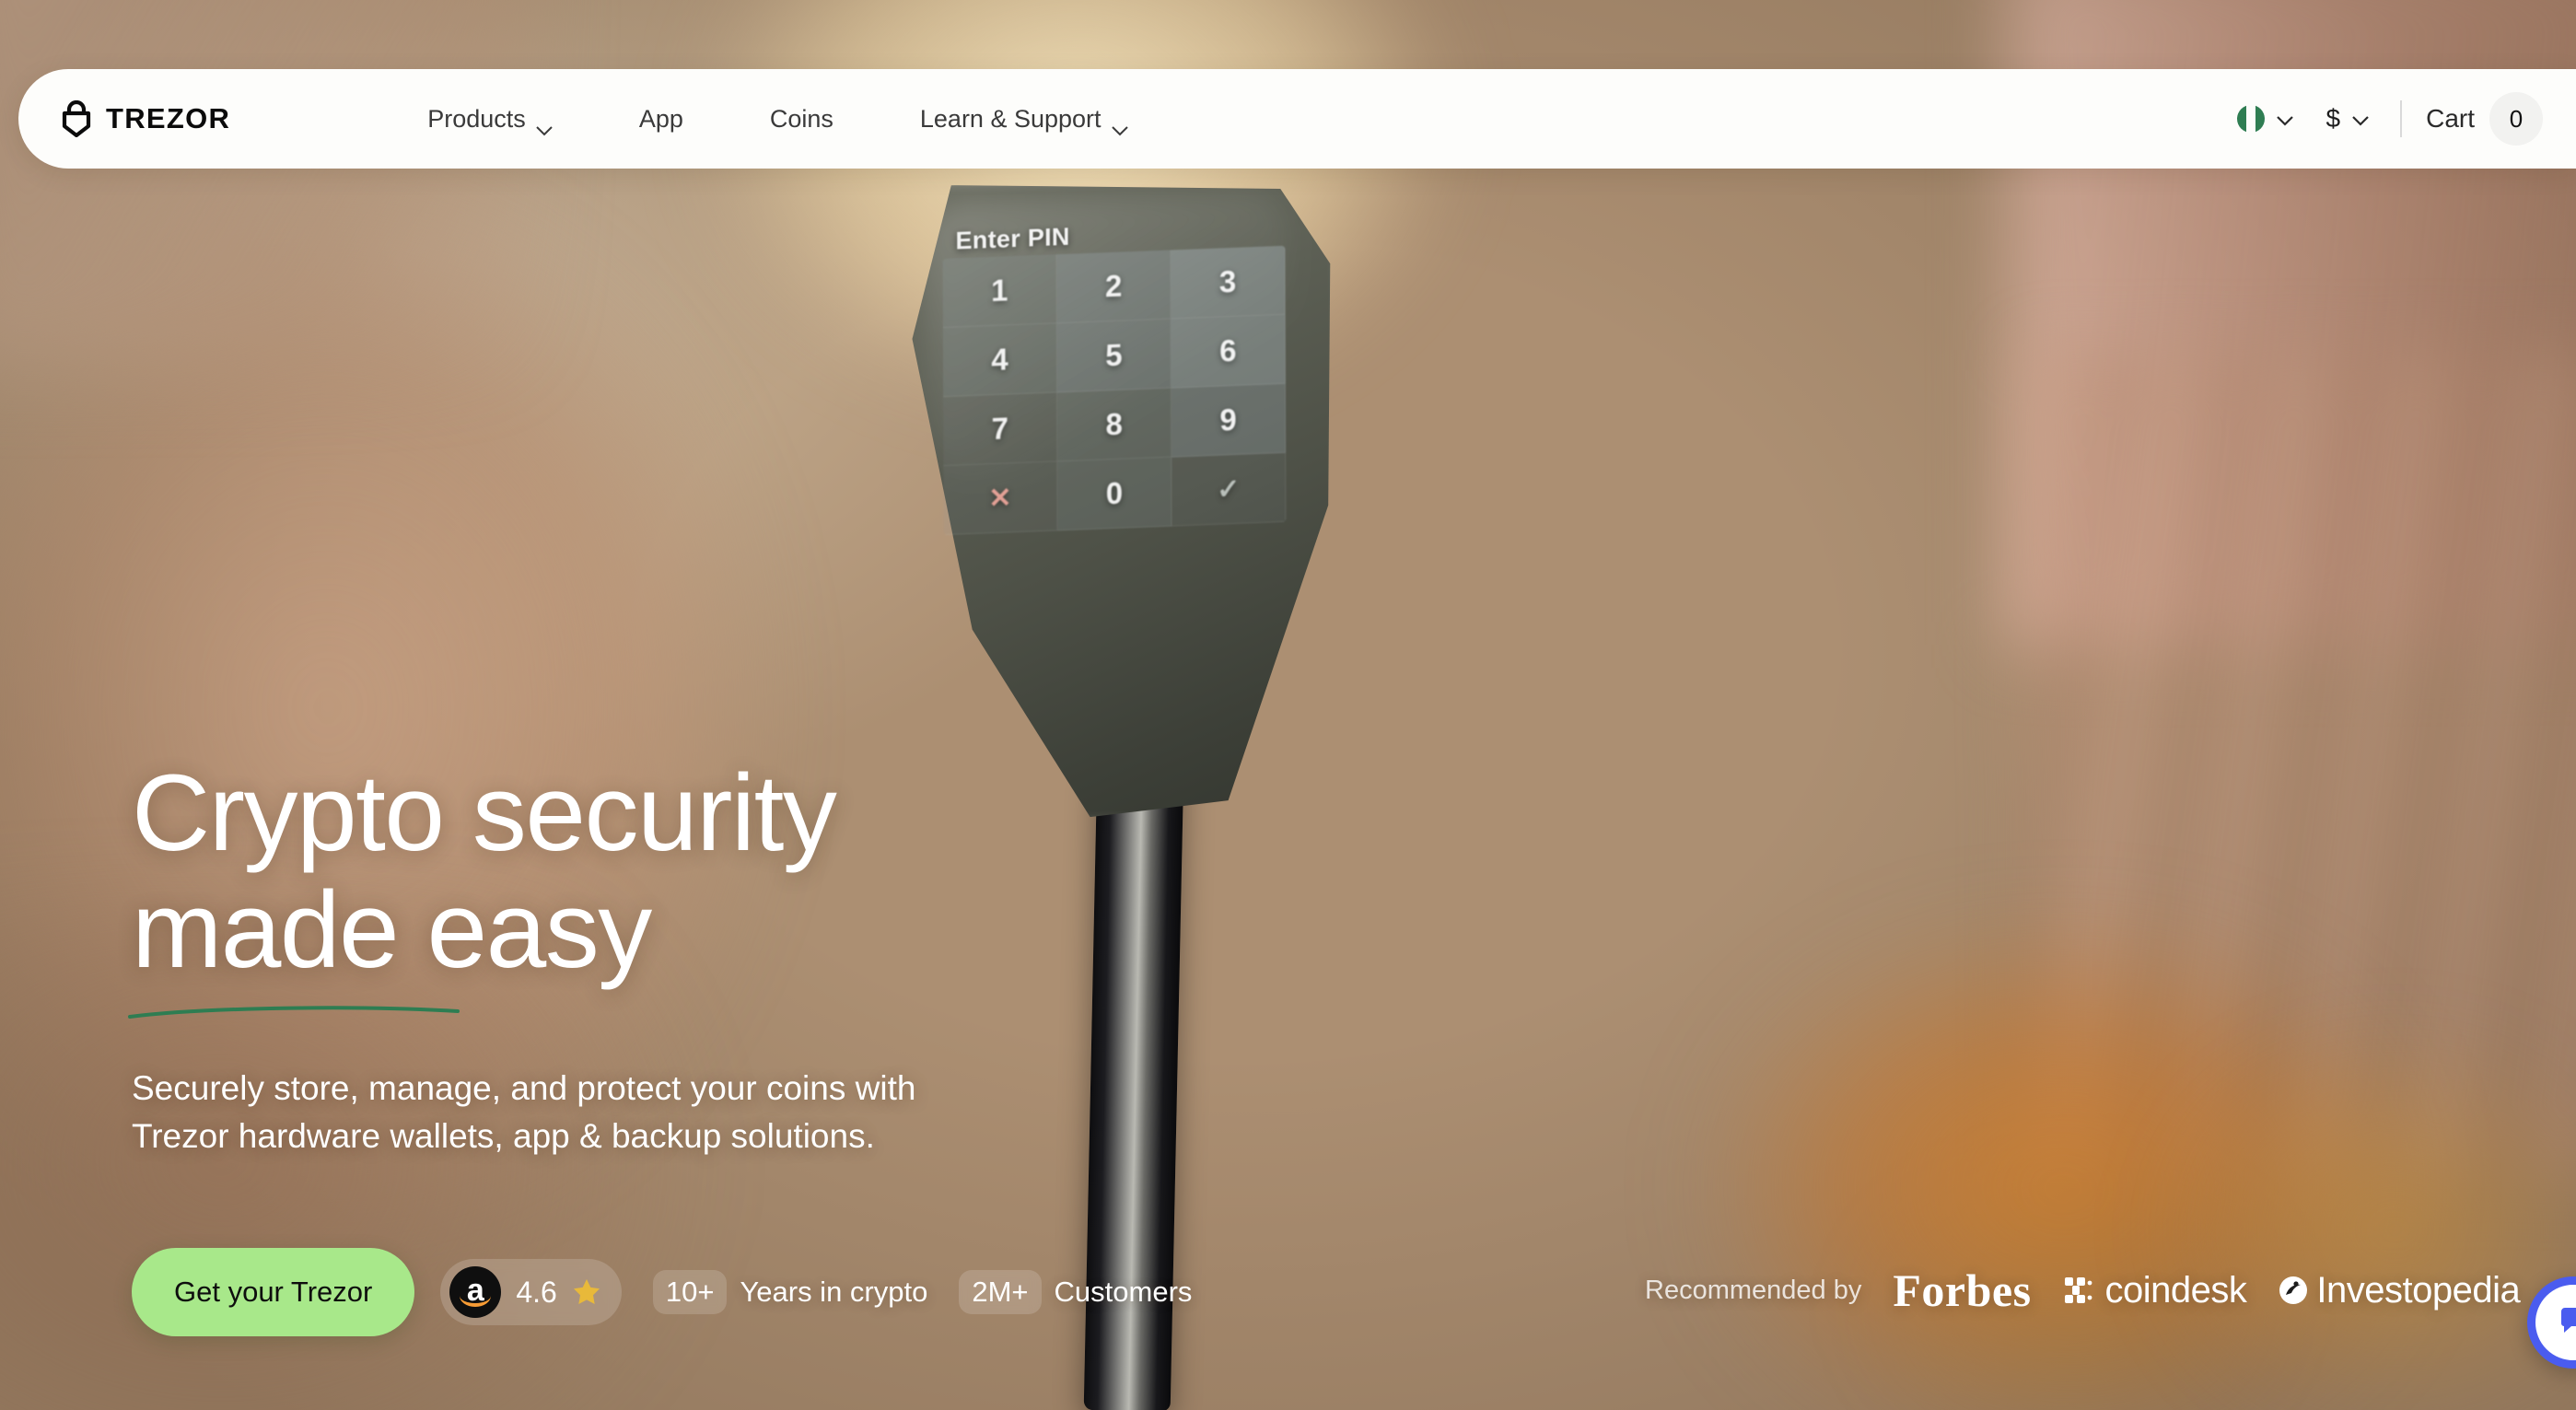  I want to click on cart-label: Cart, so click(2450, 118).